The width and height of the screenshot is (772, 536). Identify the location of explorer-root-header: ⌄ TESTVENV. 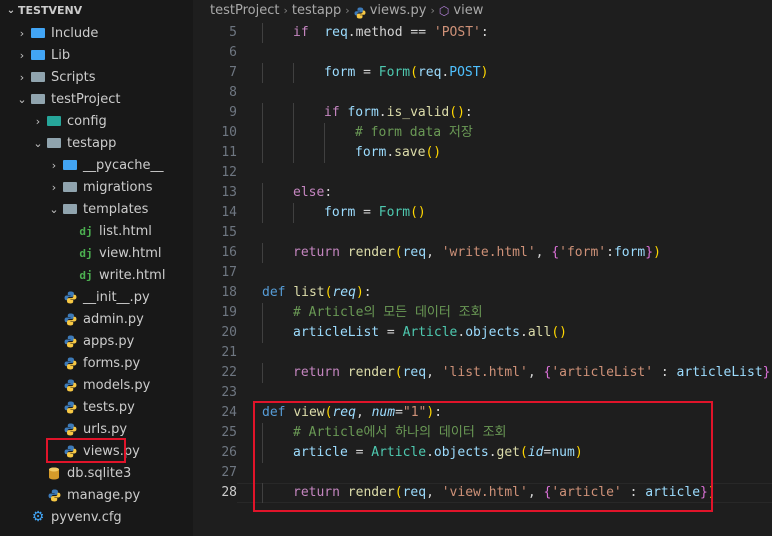
(96, 11).